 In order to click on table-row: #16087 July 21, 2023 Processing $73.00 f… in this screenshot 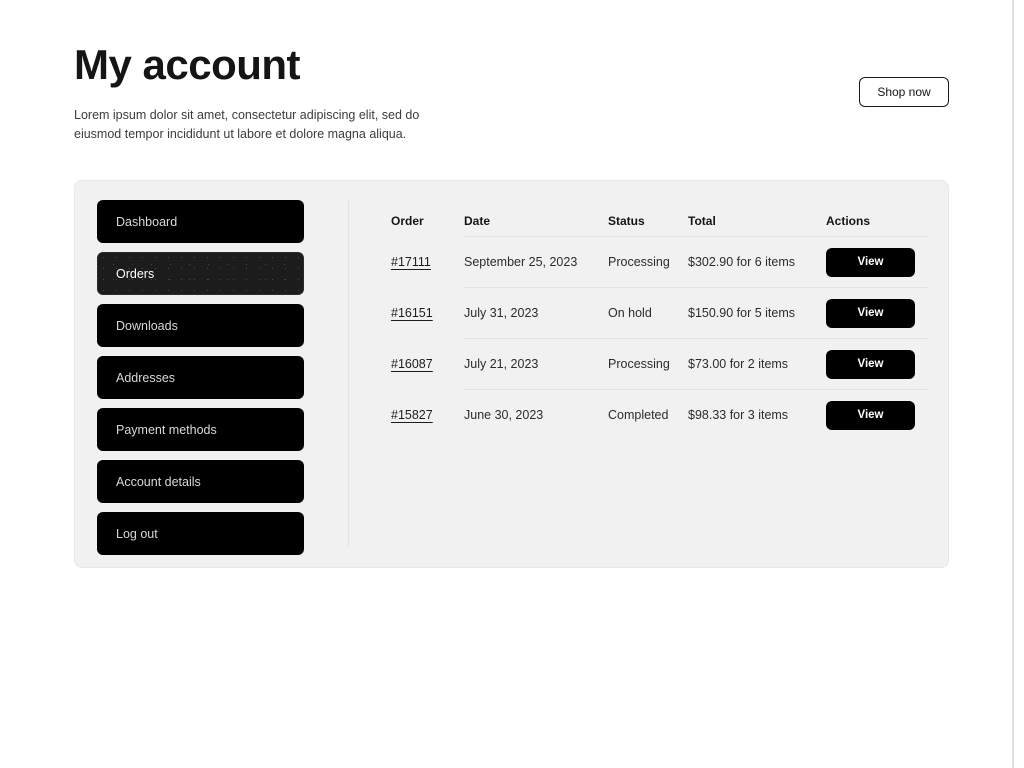, I will do `click(659, 363)`.